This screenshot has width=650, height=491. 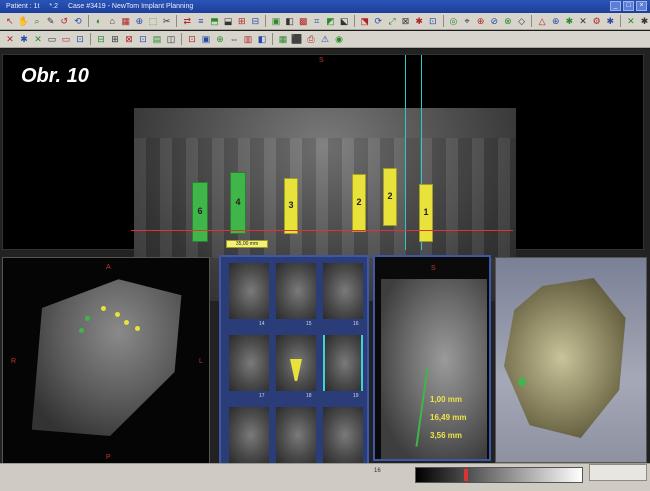 What do you see at coordinates (297, 39) in the screenshot?
I see `toolbar-button: ⬛` at bounding box center [297, 39].